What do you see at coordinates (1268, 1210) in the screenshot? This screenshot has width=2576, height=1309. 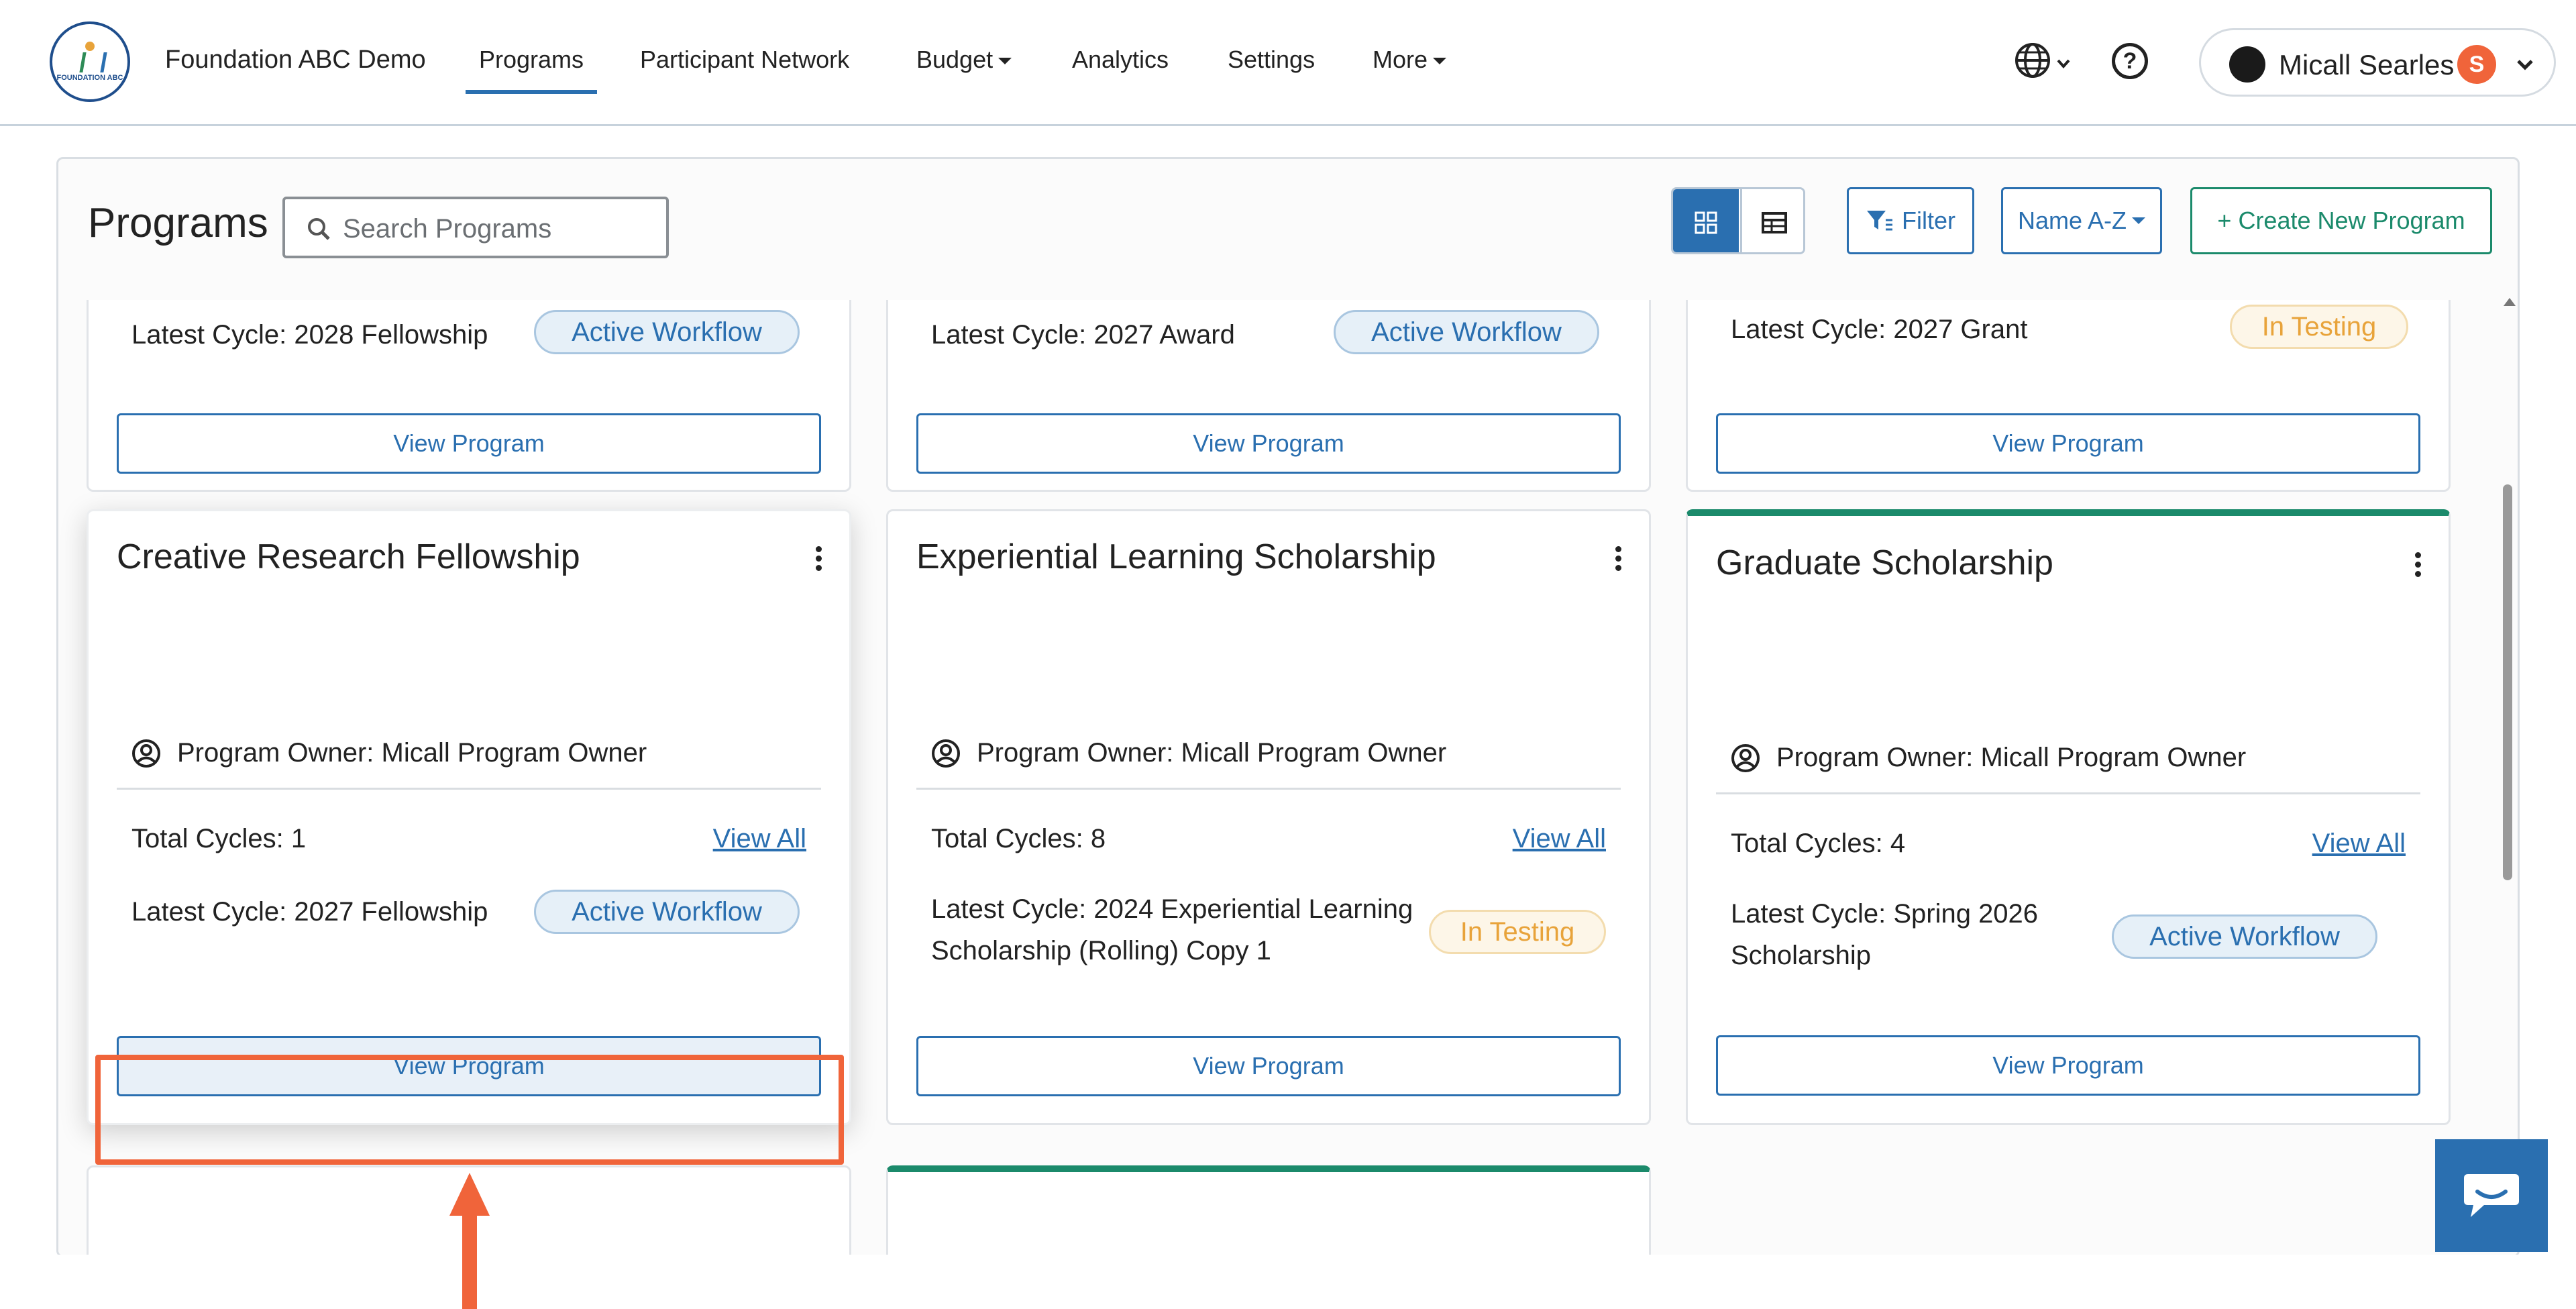 I see `program-card` at bounding box center [1268, 1210].